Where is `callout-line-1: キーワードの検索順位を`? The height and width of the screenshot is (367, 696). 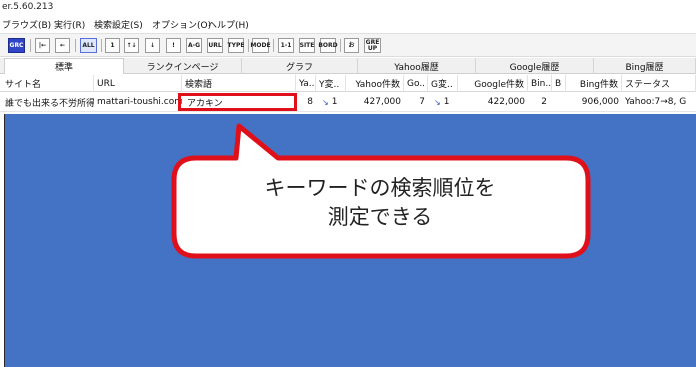
callout-line-1: キーワードの検索順位を is located at coordinates (380, 188).